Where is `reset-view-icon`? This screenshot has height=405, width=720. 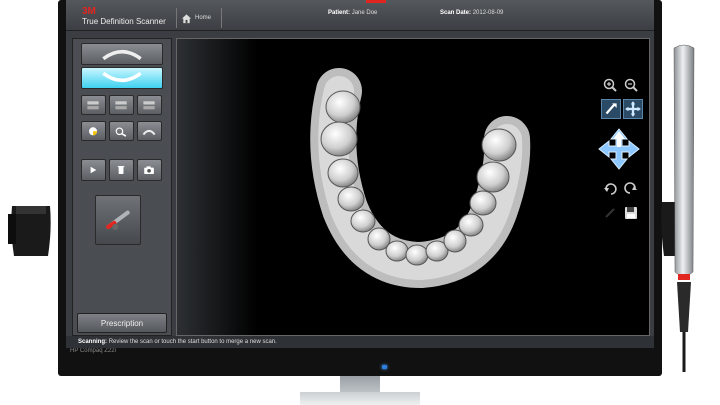
reset-view-icon is located at coordinates (630, 188).